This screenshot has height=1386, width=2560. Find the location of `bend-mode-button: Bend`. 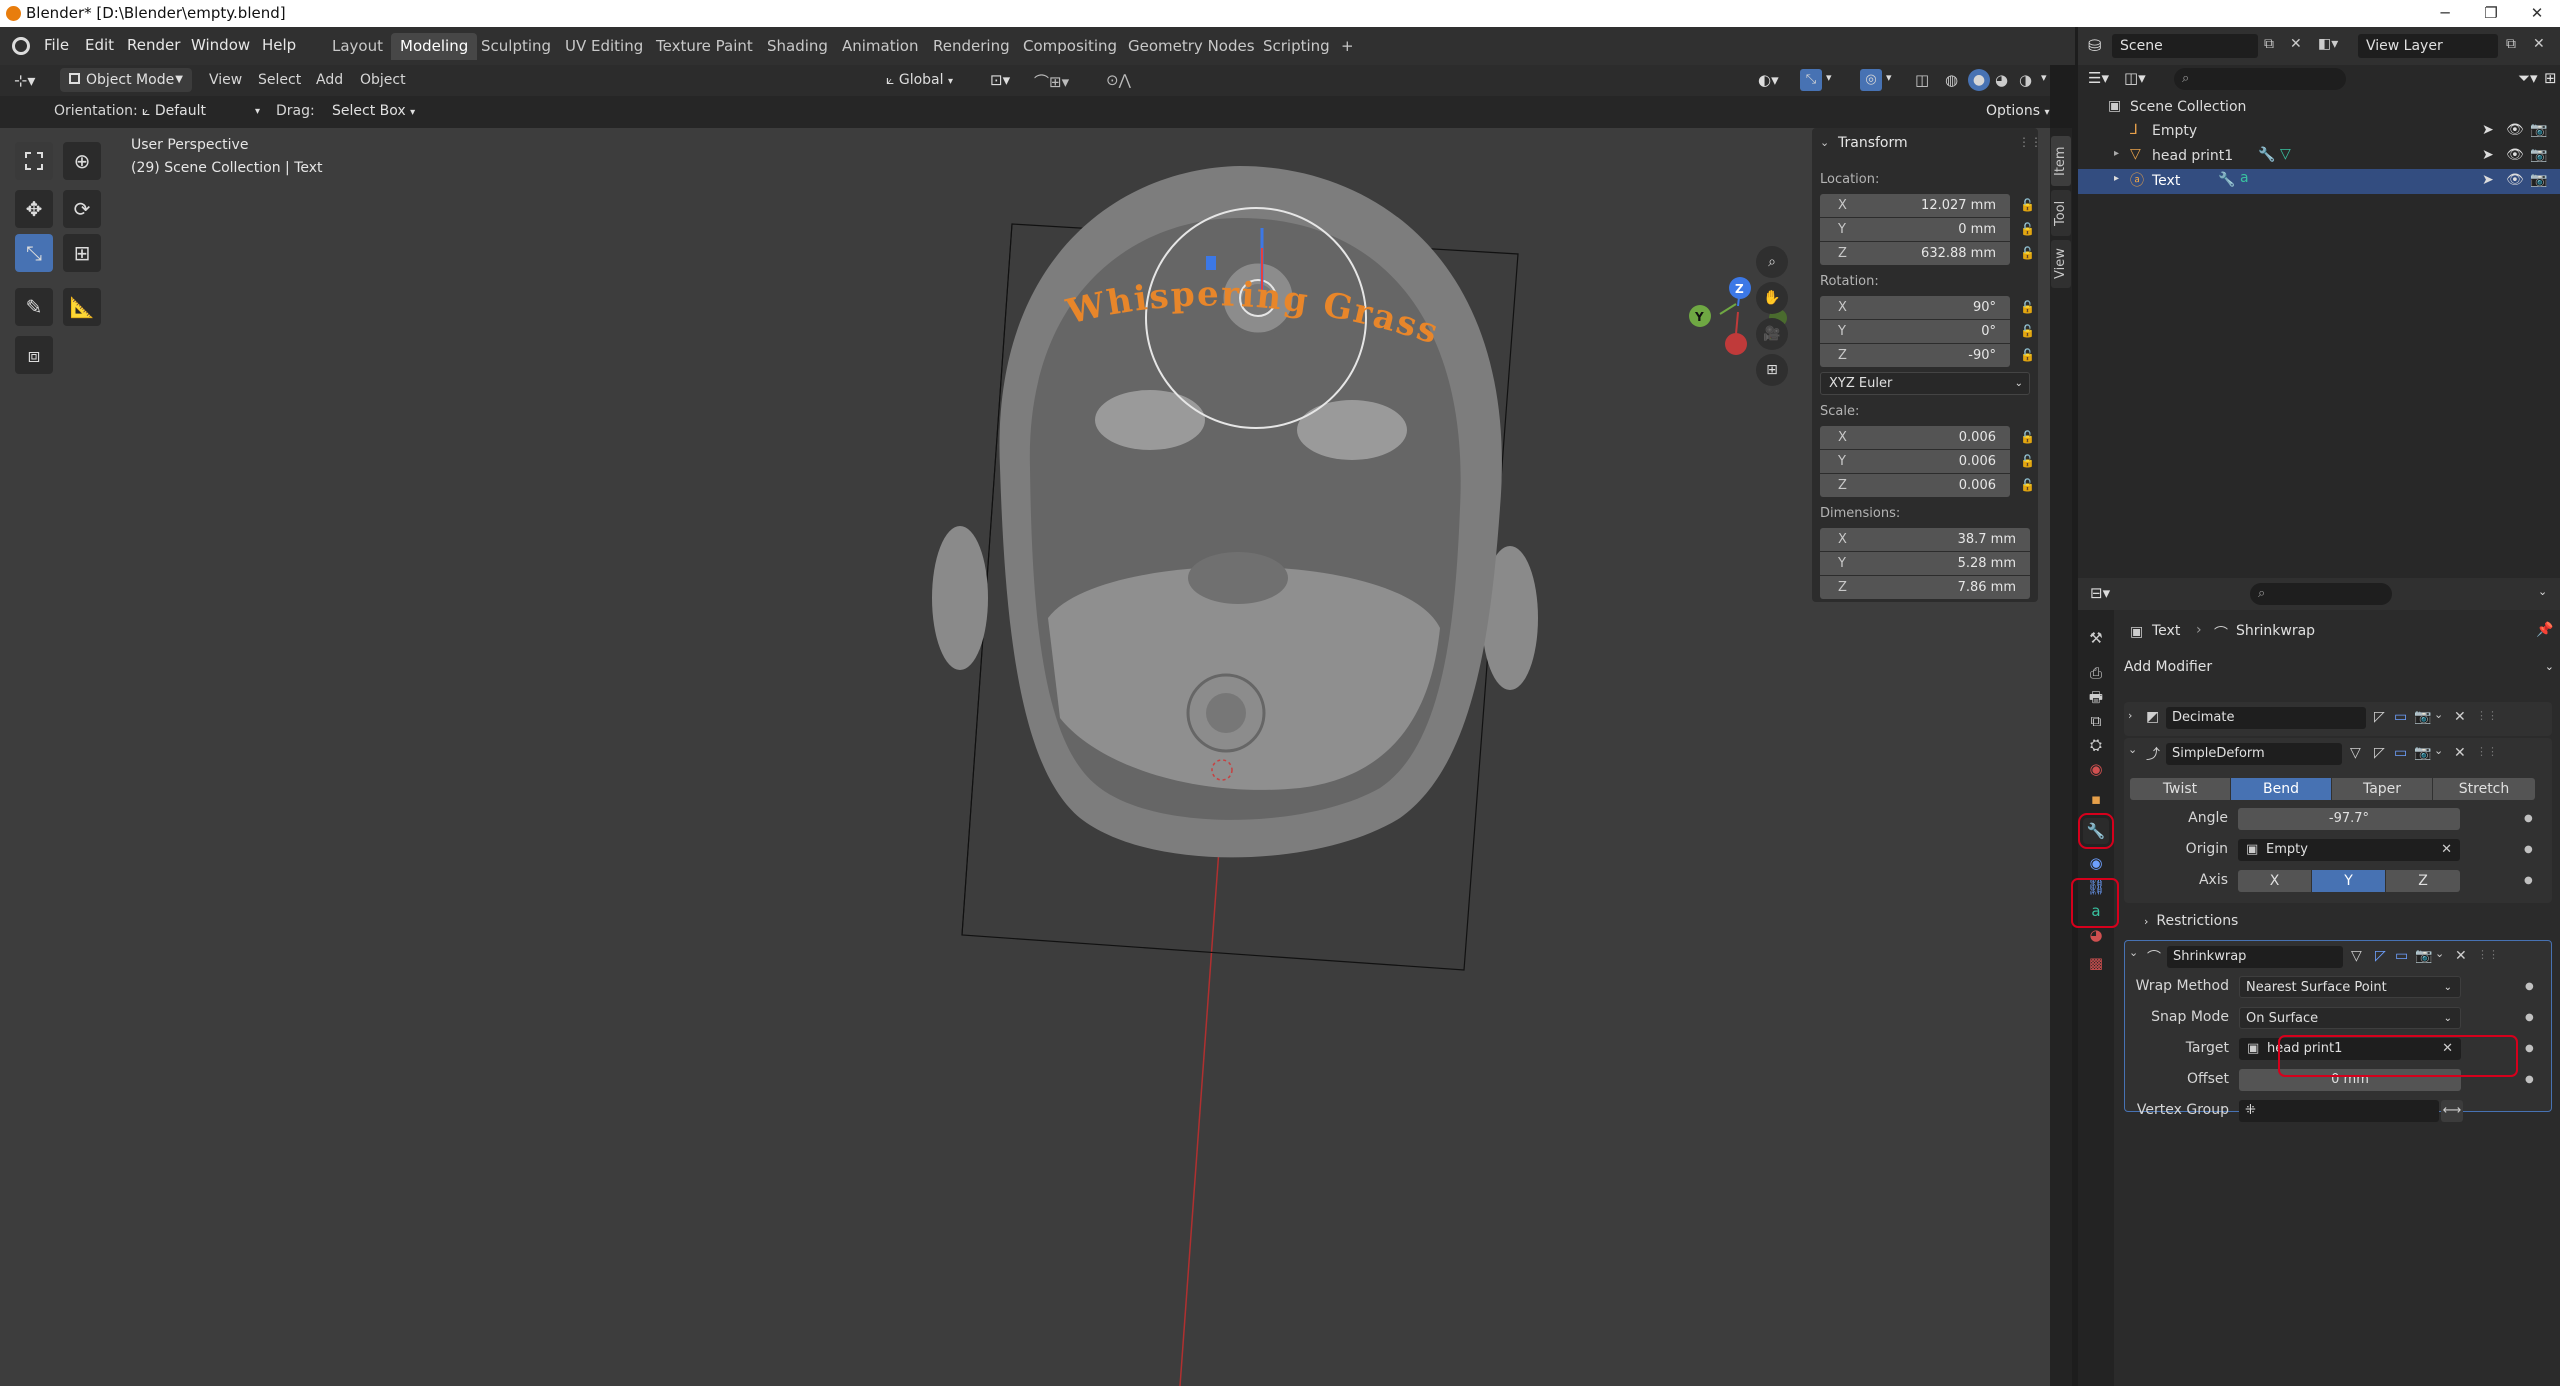

bend-mode-button: Bend is located at coordinates (2281, 789).